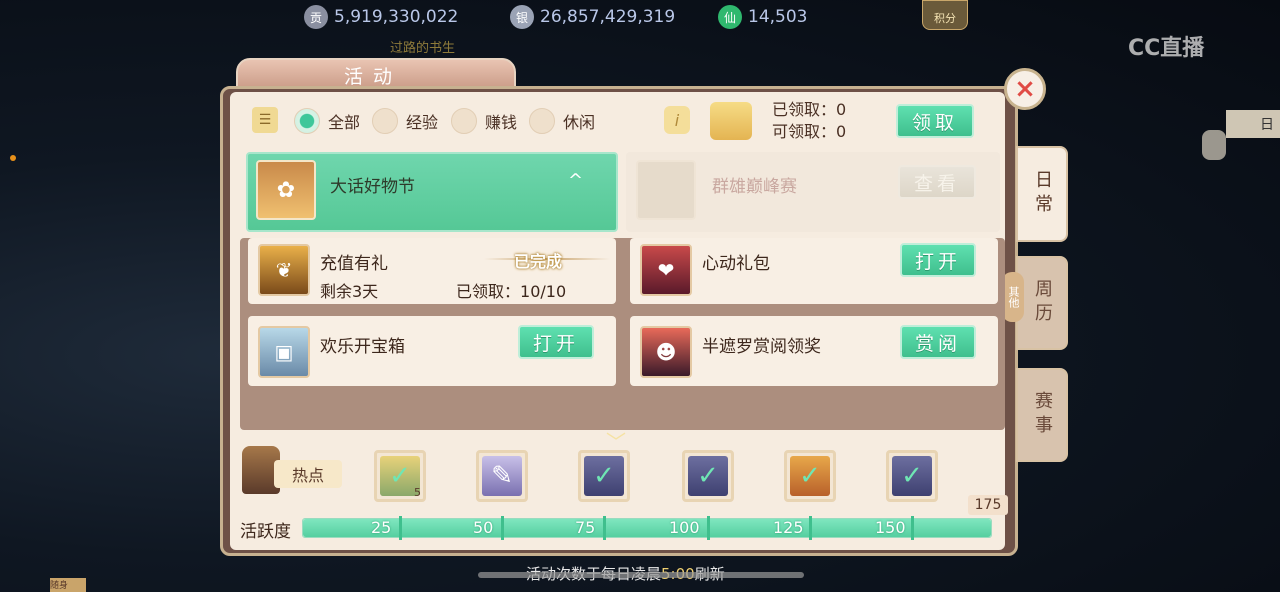 This screenshot has height=592, width=1280. Describe the element at coordinates (265, 532) in the screenshot. I see `activity-label: 活跃度` at that location.